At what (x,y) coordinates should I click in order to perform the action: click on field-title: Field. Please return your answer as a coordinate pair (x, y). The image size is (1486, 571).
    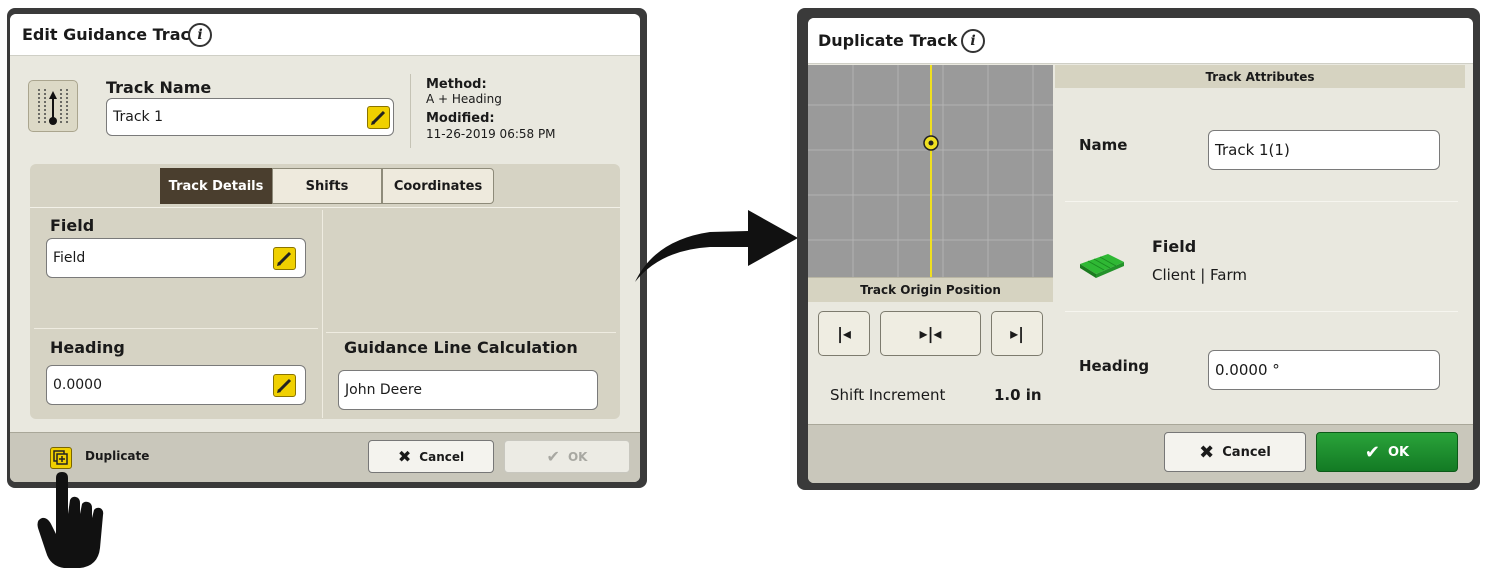
    Looking at the image, I should click on (1174, 246).